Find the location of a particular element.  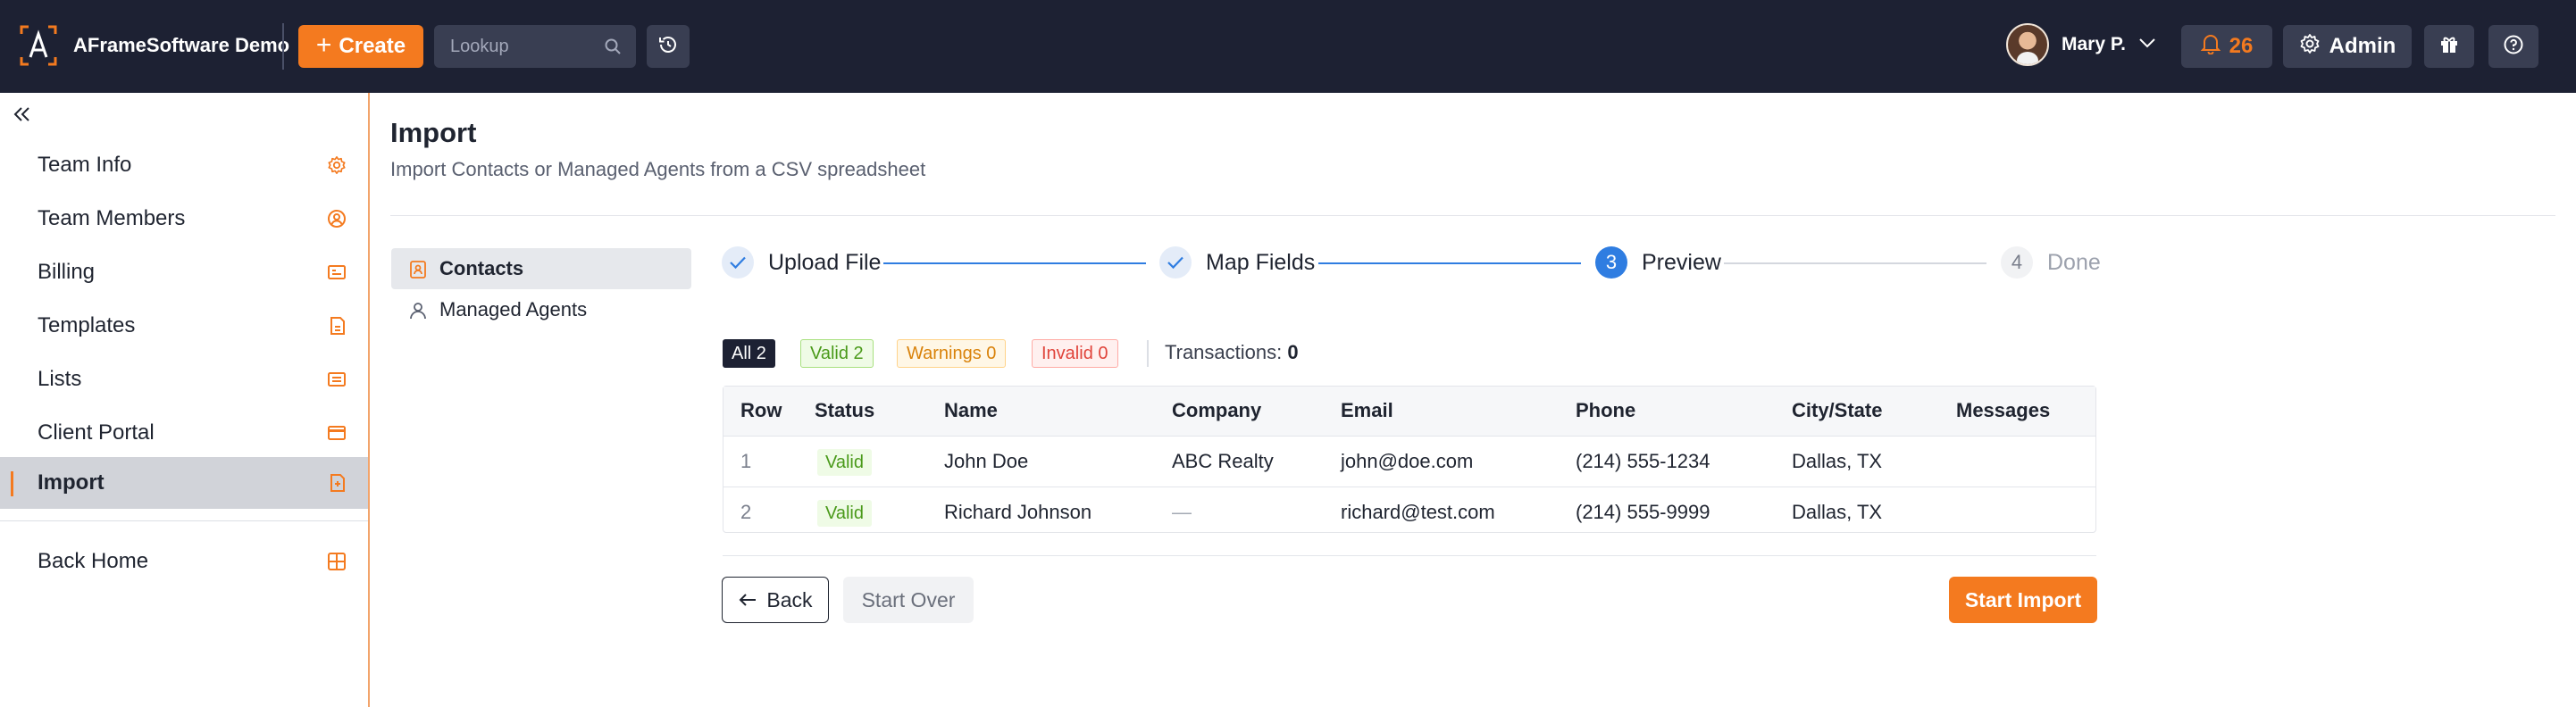

cell-name: Richard Johnson is located at coordinates (1018, 512).